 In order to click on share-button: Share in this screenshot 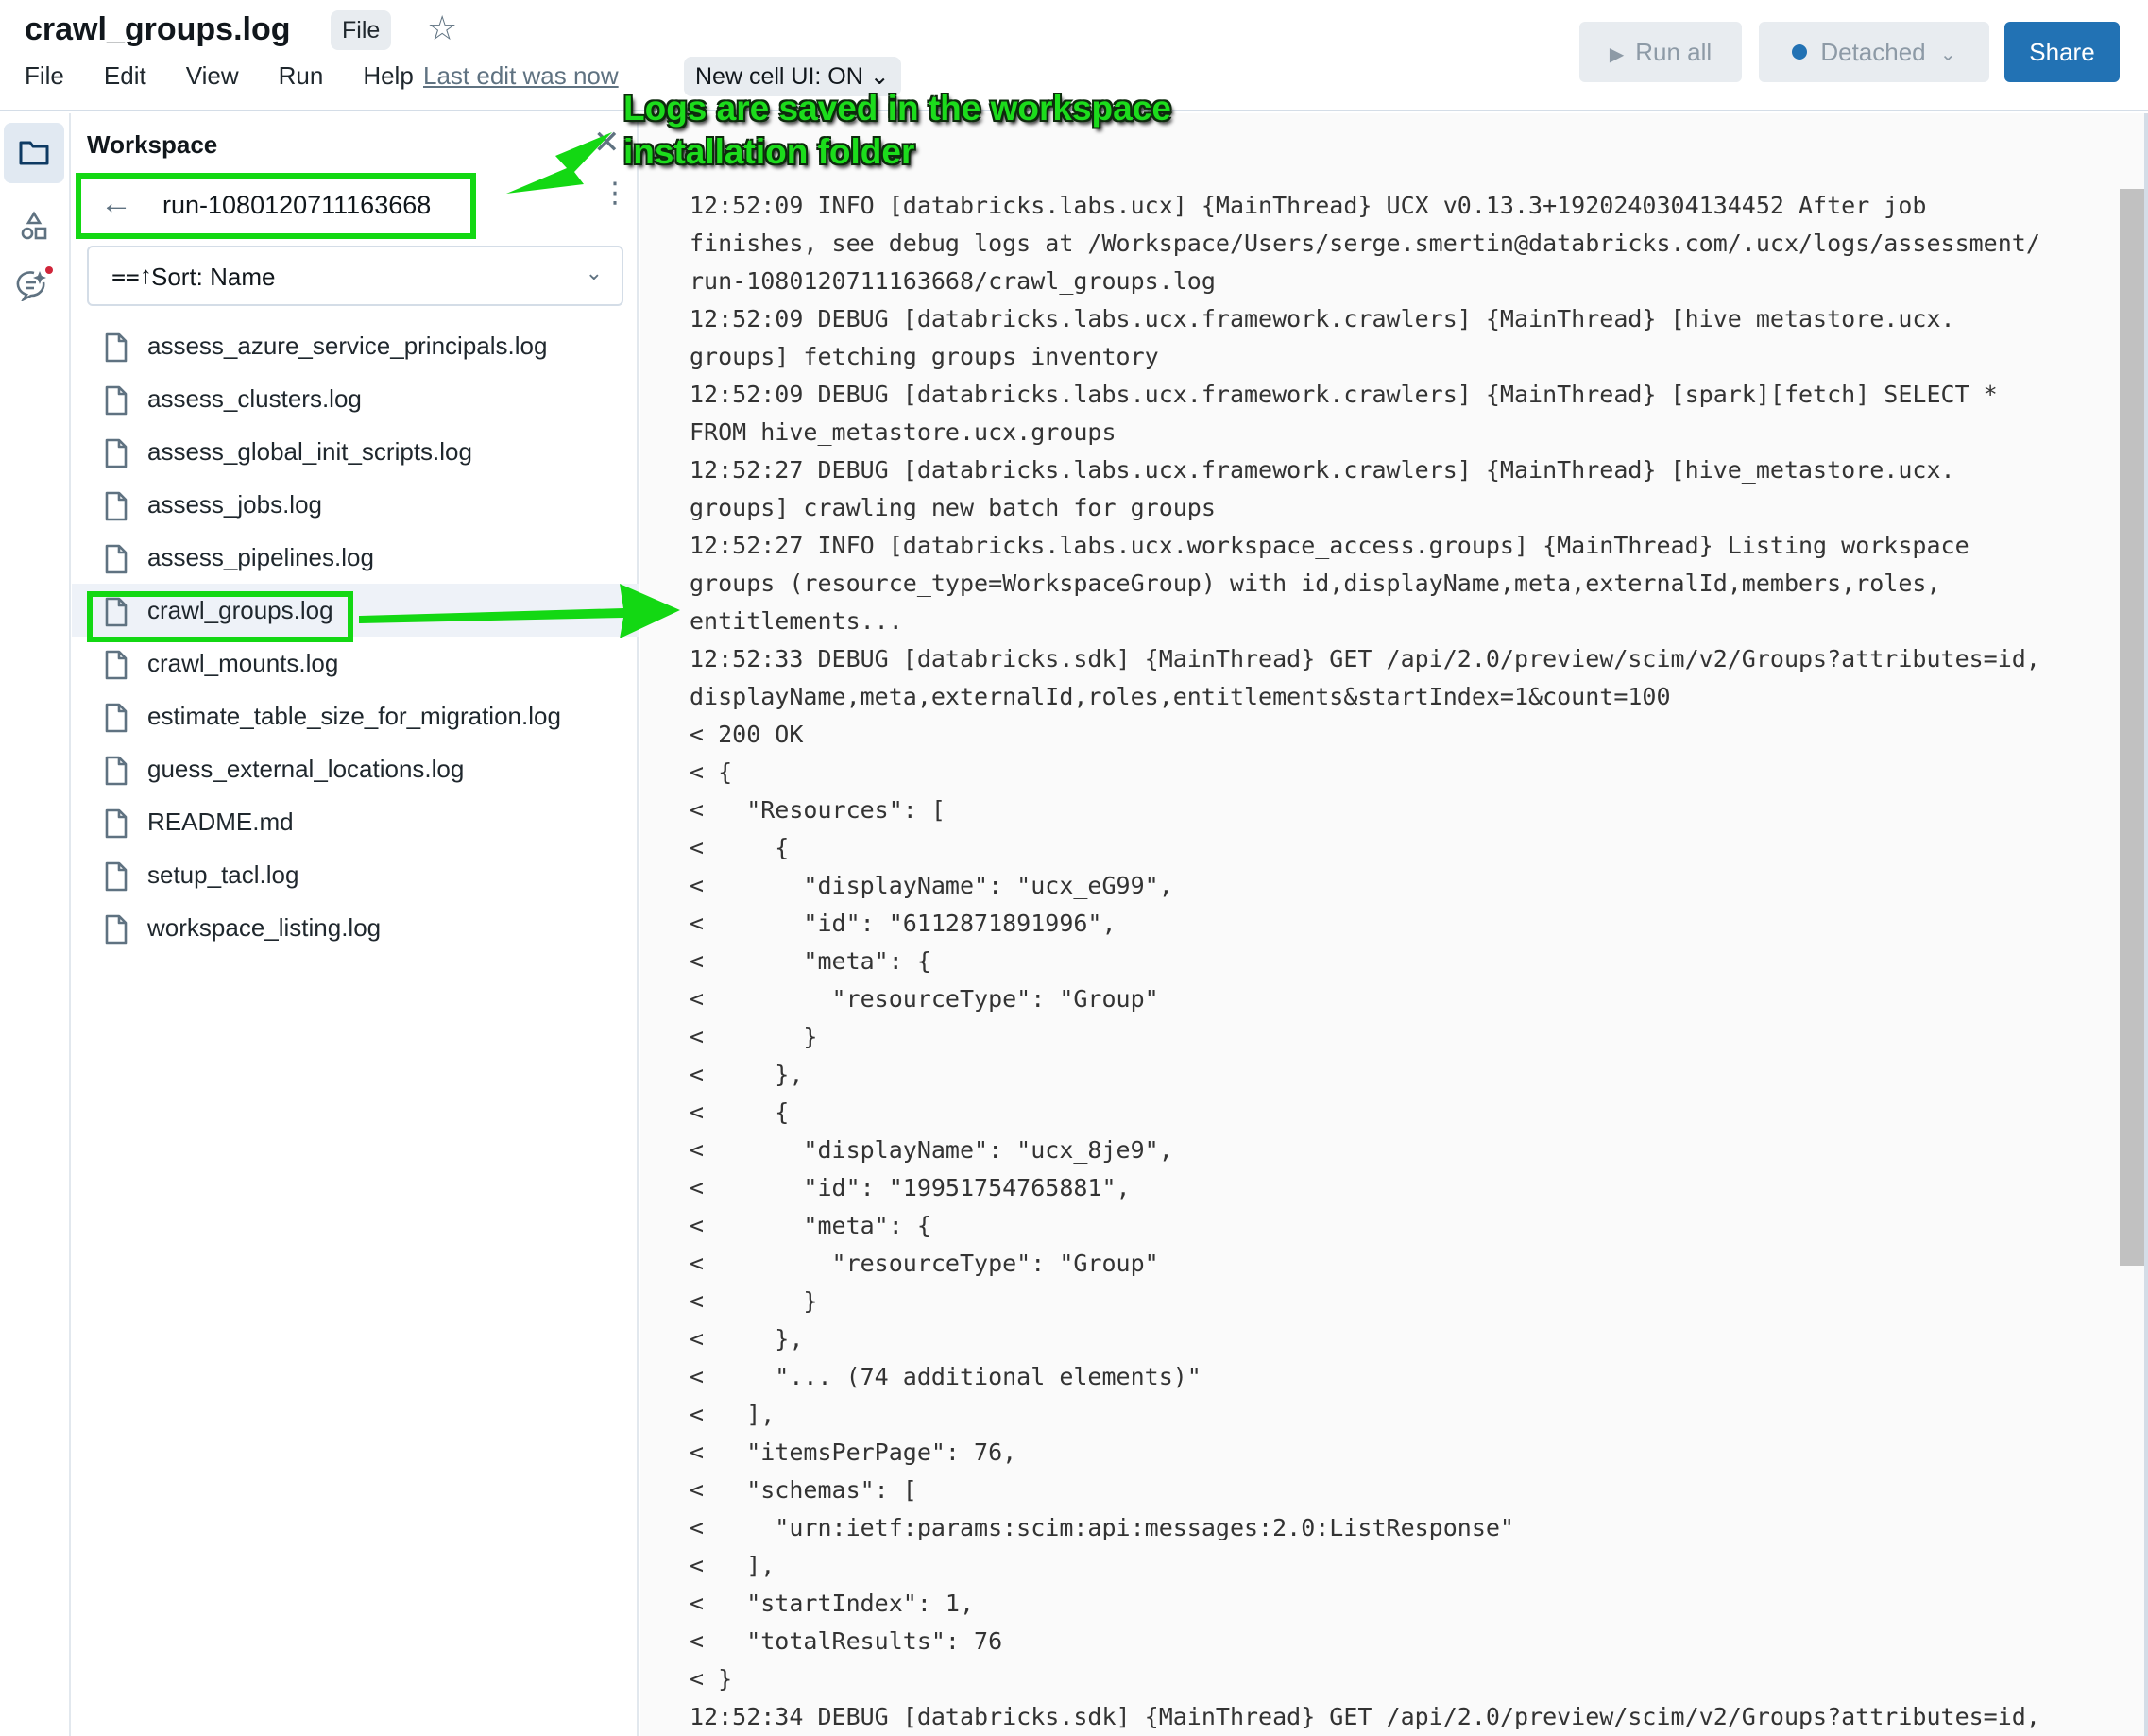, I will do `click(2062, 52)`.